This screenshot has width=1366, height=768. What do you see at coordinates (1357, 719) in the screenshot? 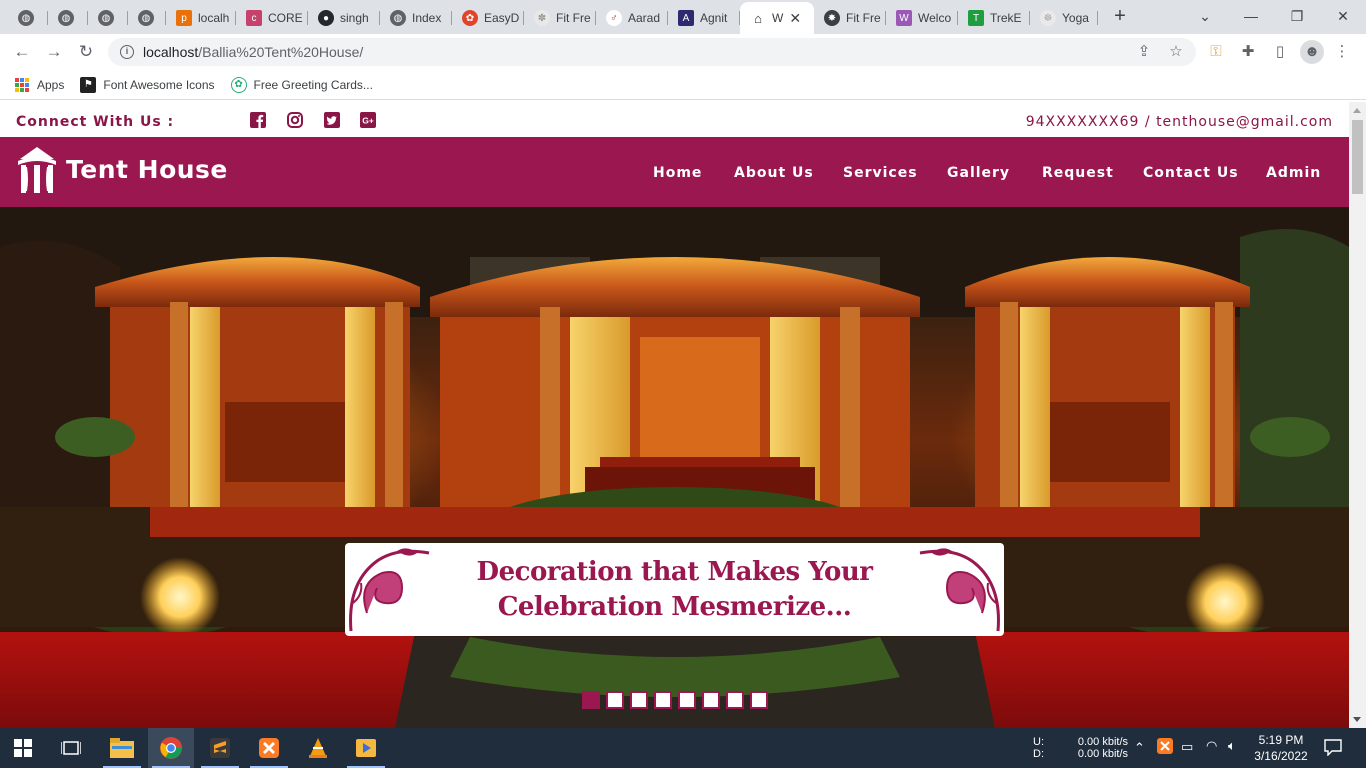
I see `scroll-down-arrow-icon` at bounding box center [1357, 719].